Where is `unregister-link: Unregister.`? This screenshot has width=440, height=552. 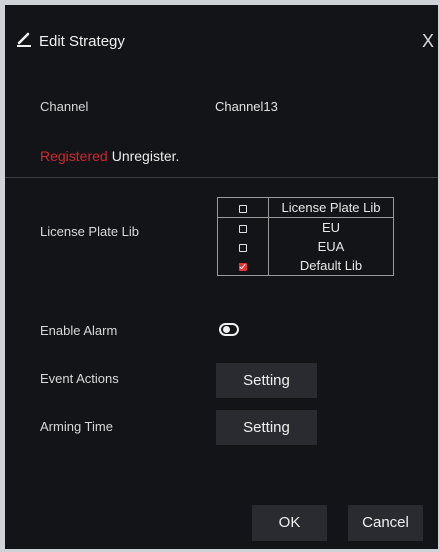 unregister-link: Unregister. is located at coordinates (146, 156).